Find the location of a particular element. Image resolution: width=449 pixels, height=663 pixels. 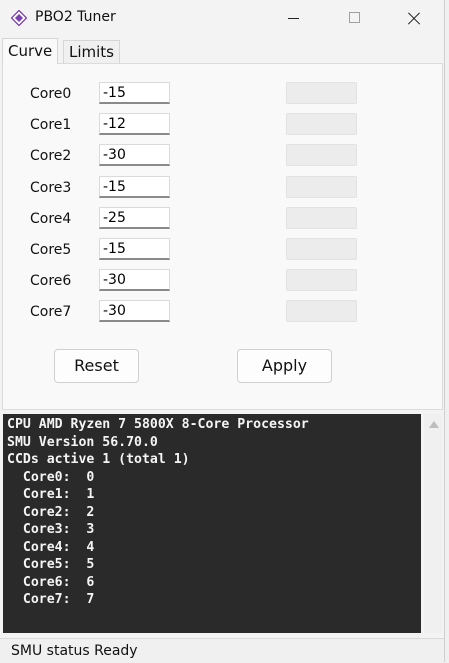

tab-limits: Limits is located at coordinates (91, 52).